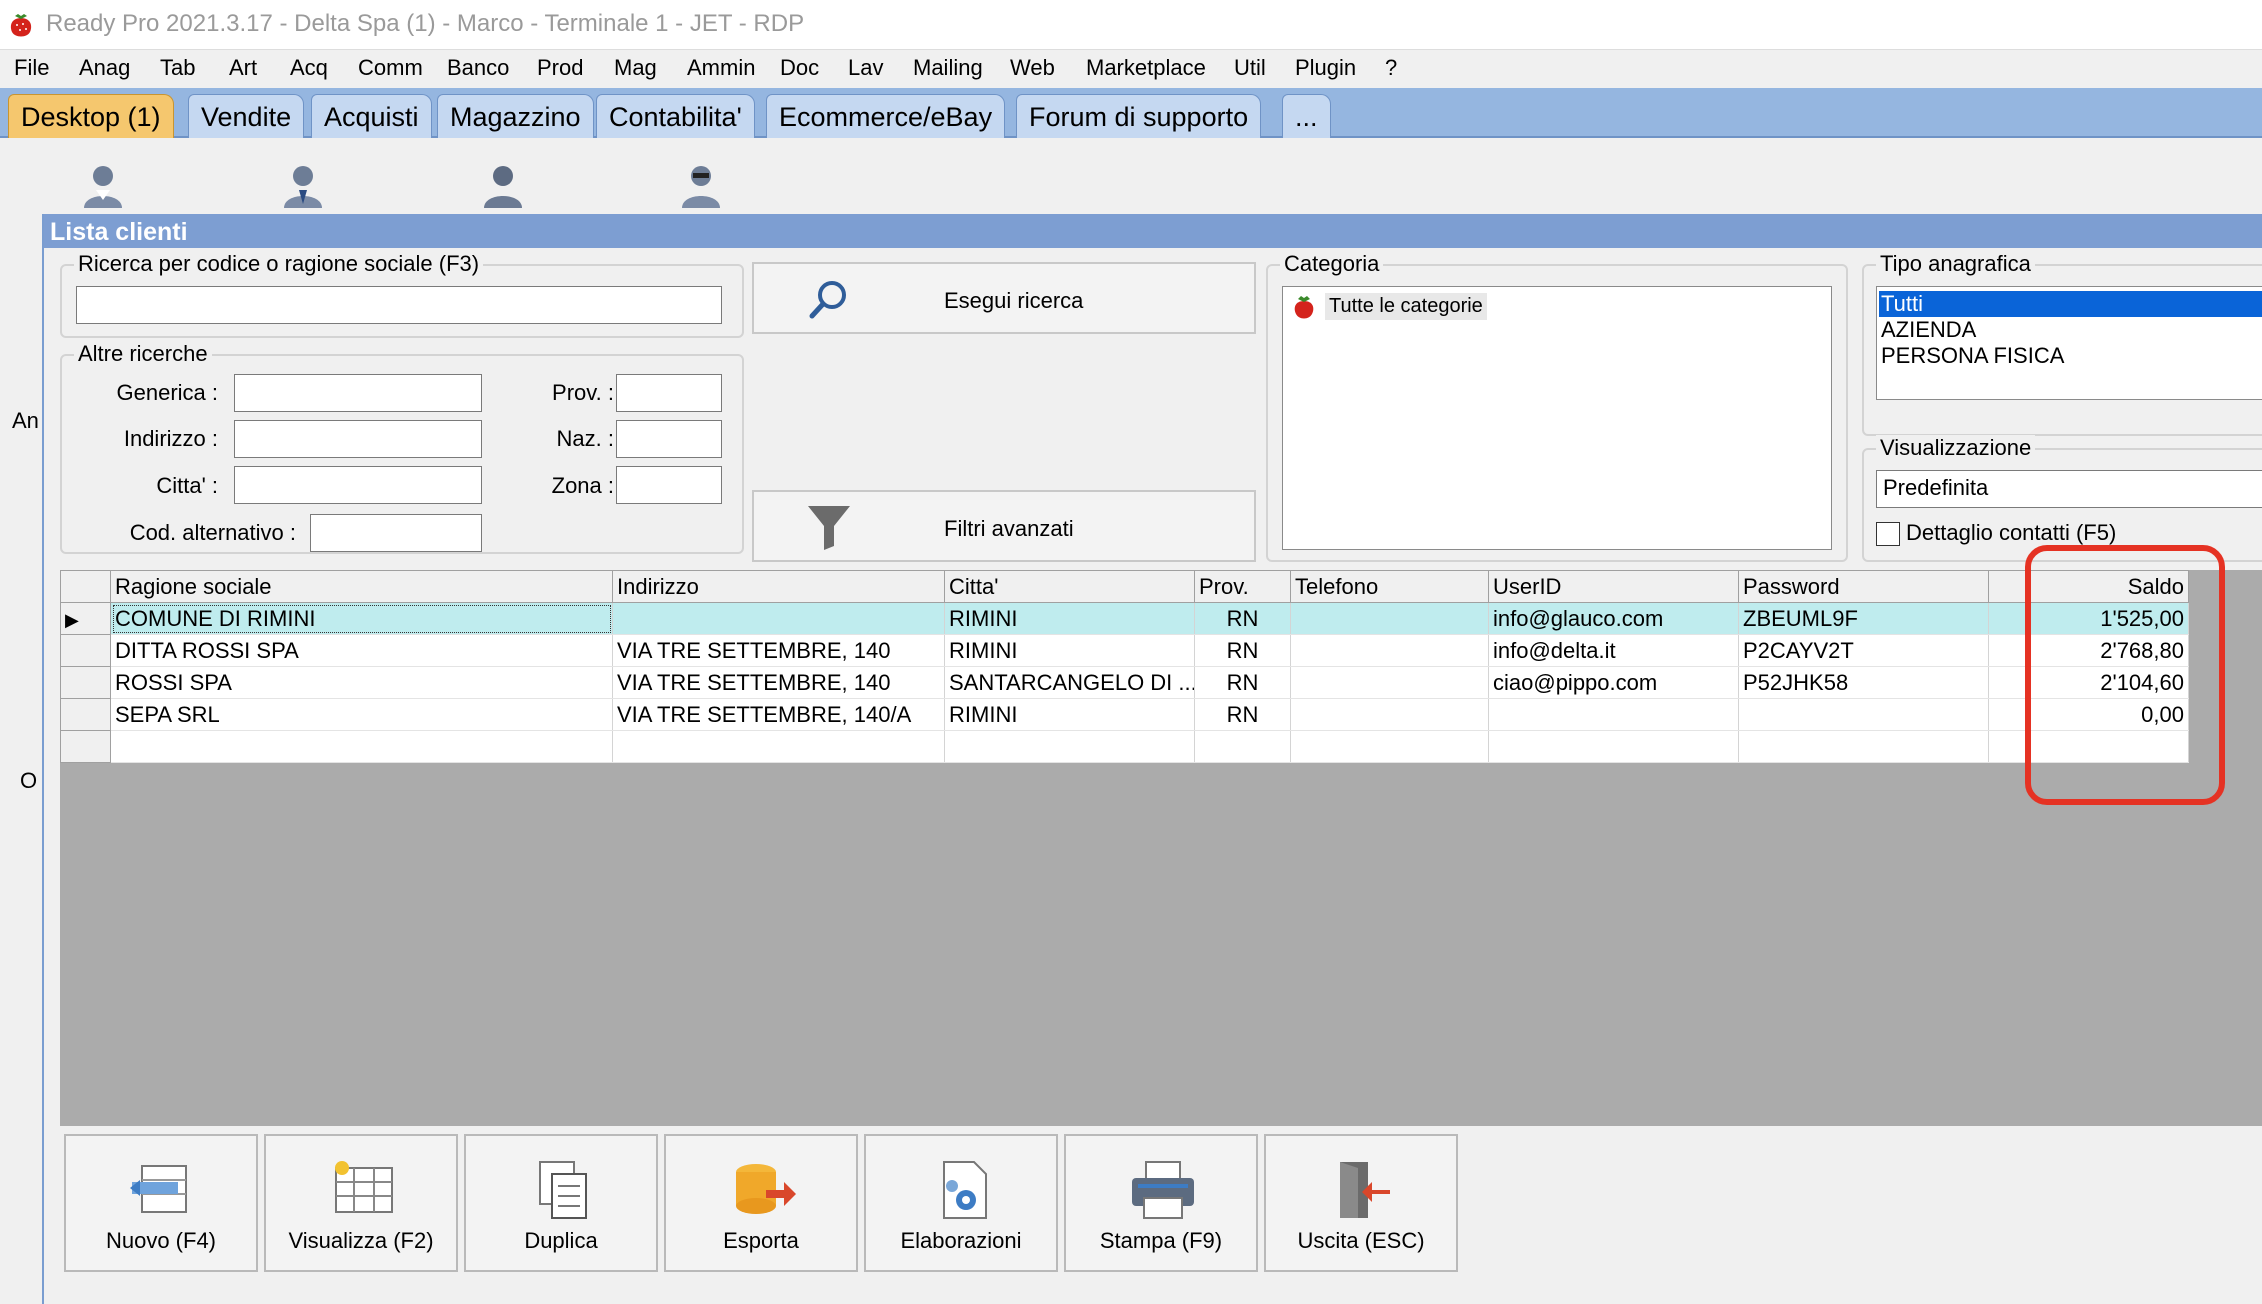 This screenshot has width=2262, height=1304. Describe the element at coordinates (1863, 650) in the screenshot. I see `table-cell: P2CAYV2T` at that location.